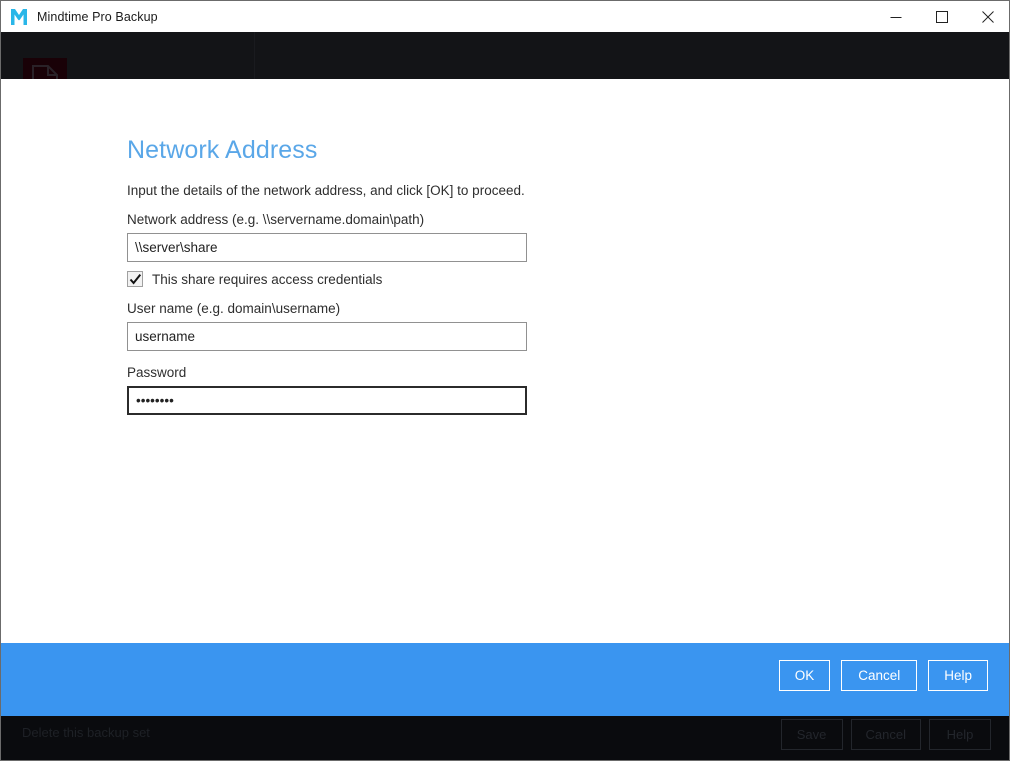 The height and width of the screenshot is (761, 1010). Describe the element at coordinates (960, 734) in the screenshot. I see `background-help-button: Help` at that location.